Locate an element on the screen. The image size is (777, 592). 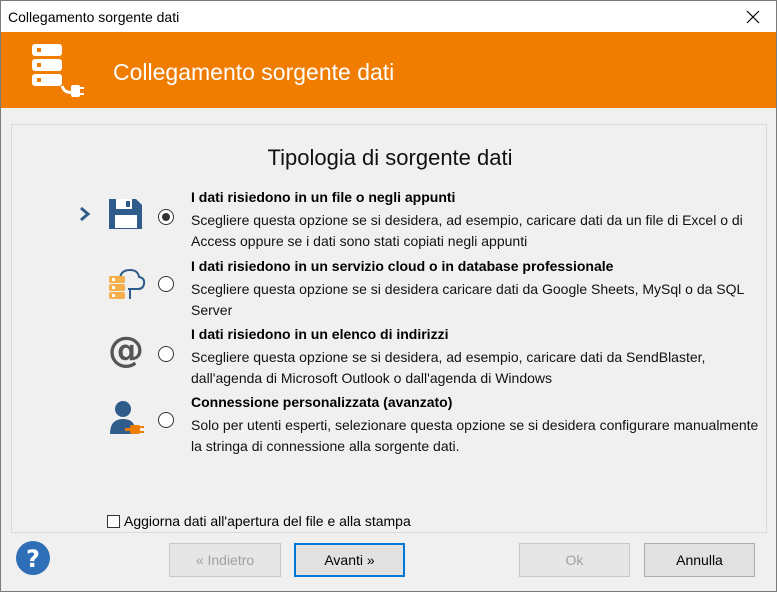
at-sign-icon: @ is located at coordinates (126, 350).